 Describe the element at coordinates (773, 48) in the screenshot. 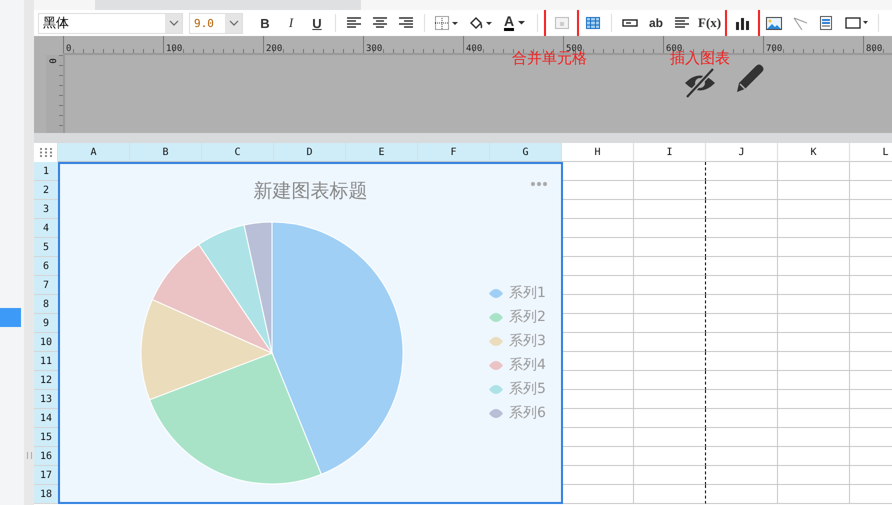

I see `ruler-label: 700` at that location.